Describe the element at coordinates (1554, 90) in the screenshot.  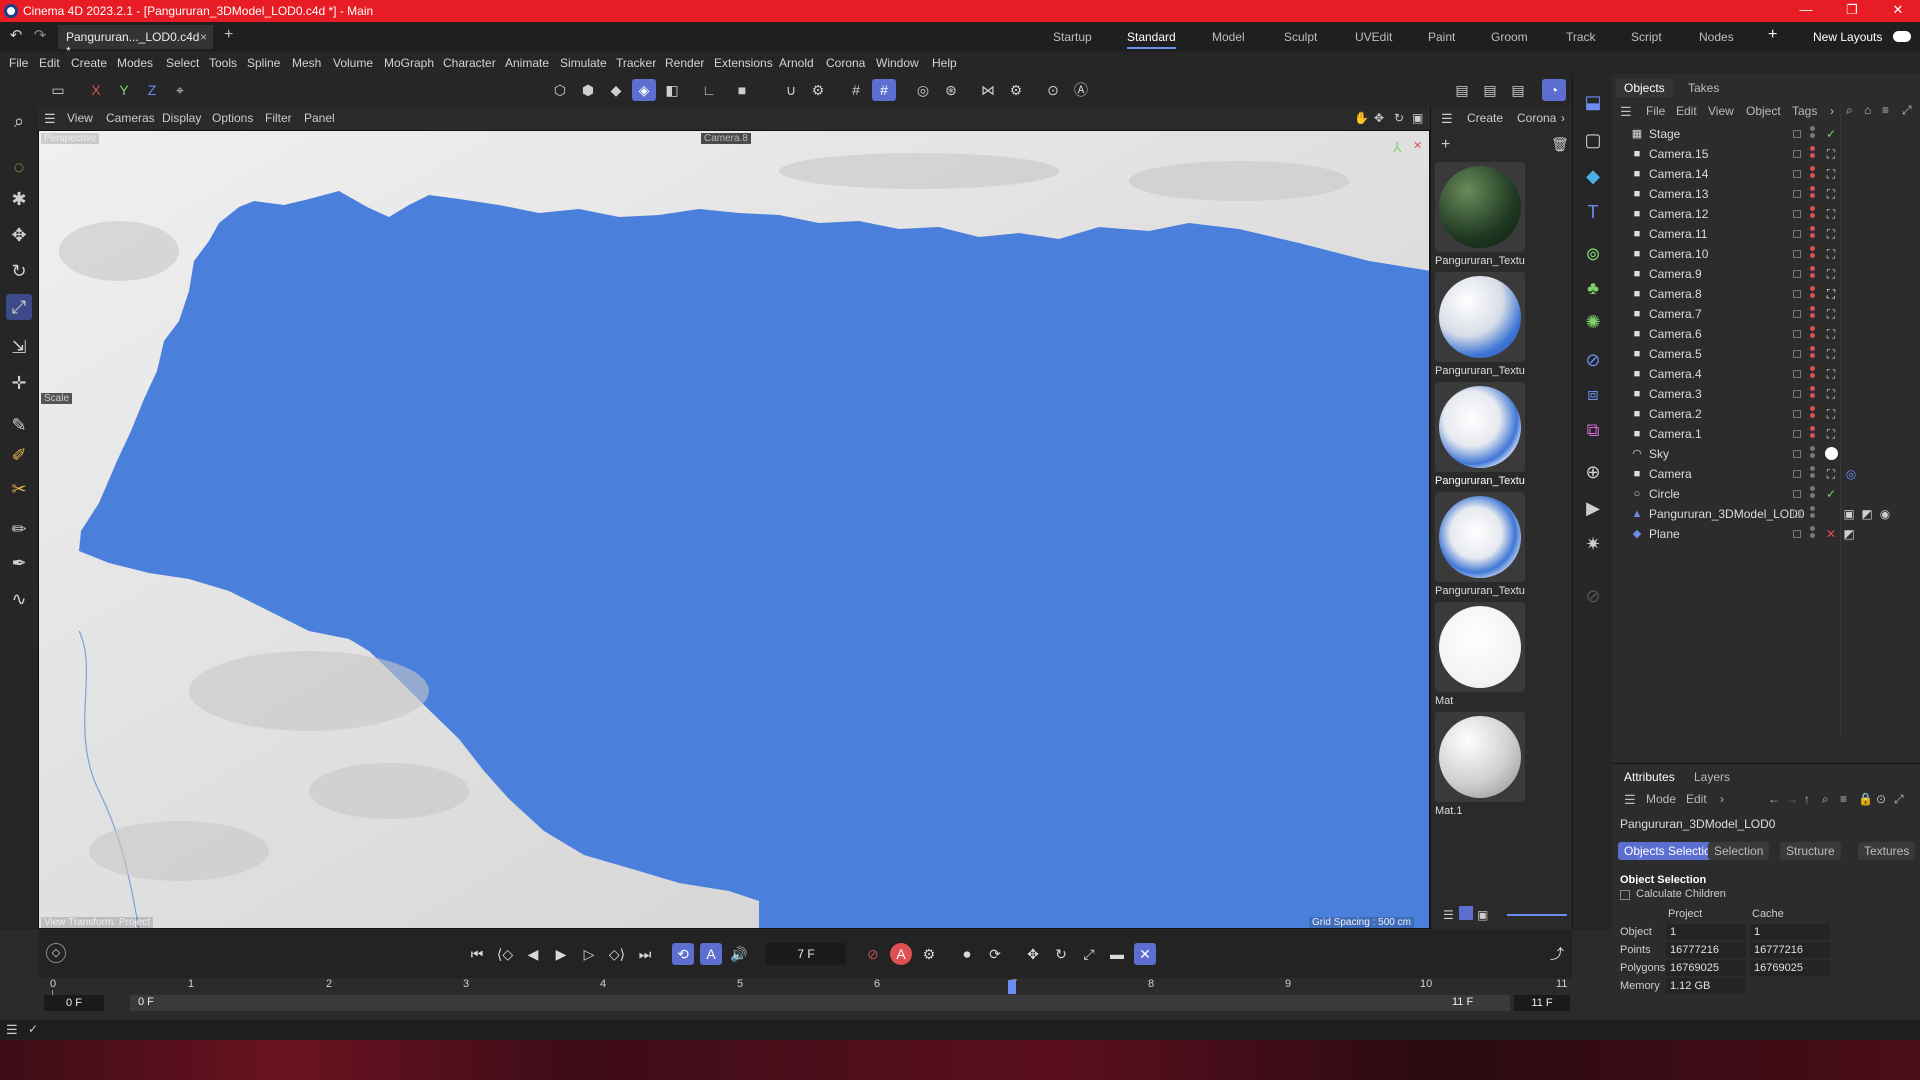
I see `interactive-render-icon: ◔` at that location.